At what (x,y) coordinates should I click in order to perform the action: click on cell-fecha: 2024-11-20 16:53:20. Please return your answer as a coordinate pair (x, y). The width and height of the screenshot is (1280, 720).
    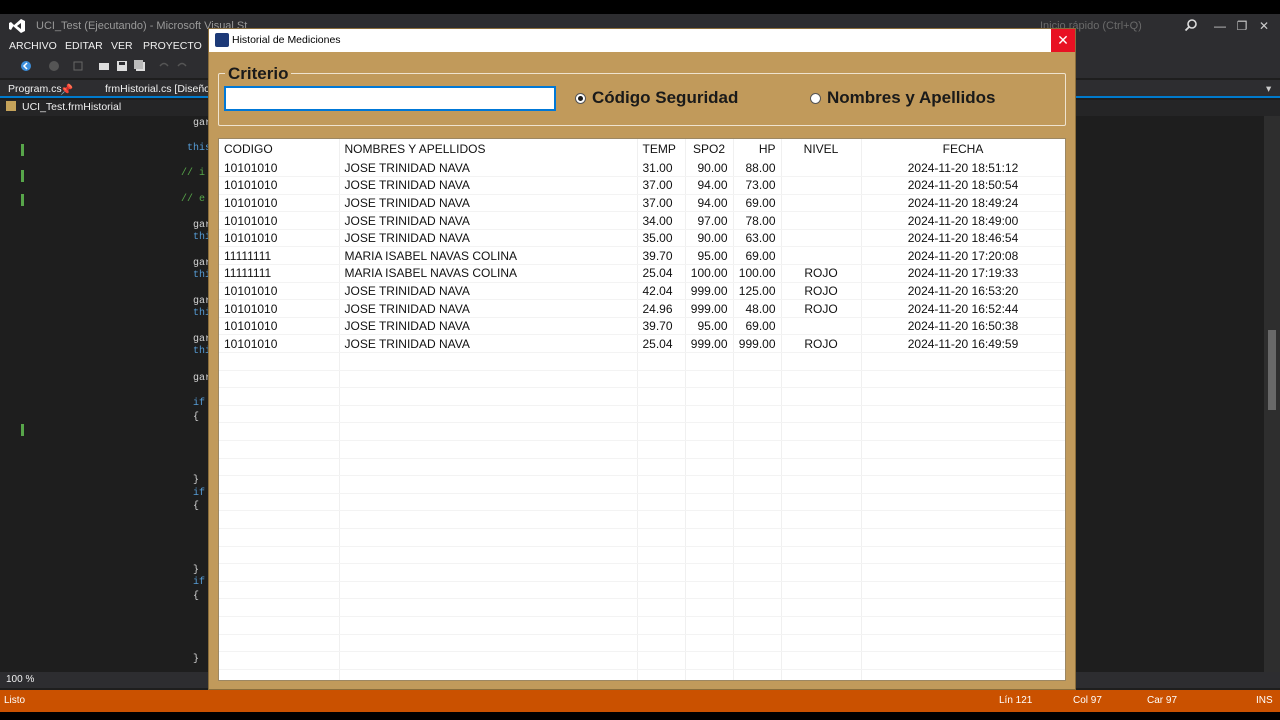
    Looking at the image, I should click on (963, 291).